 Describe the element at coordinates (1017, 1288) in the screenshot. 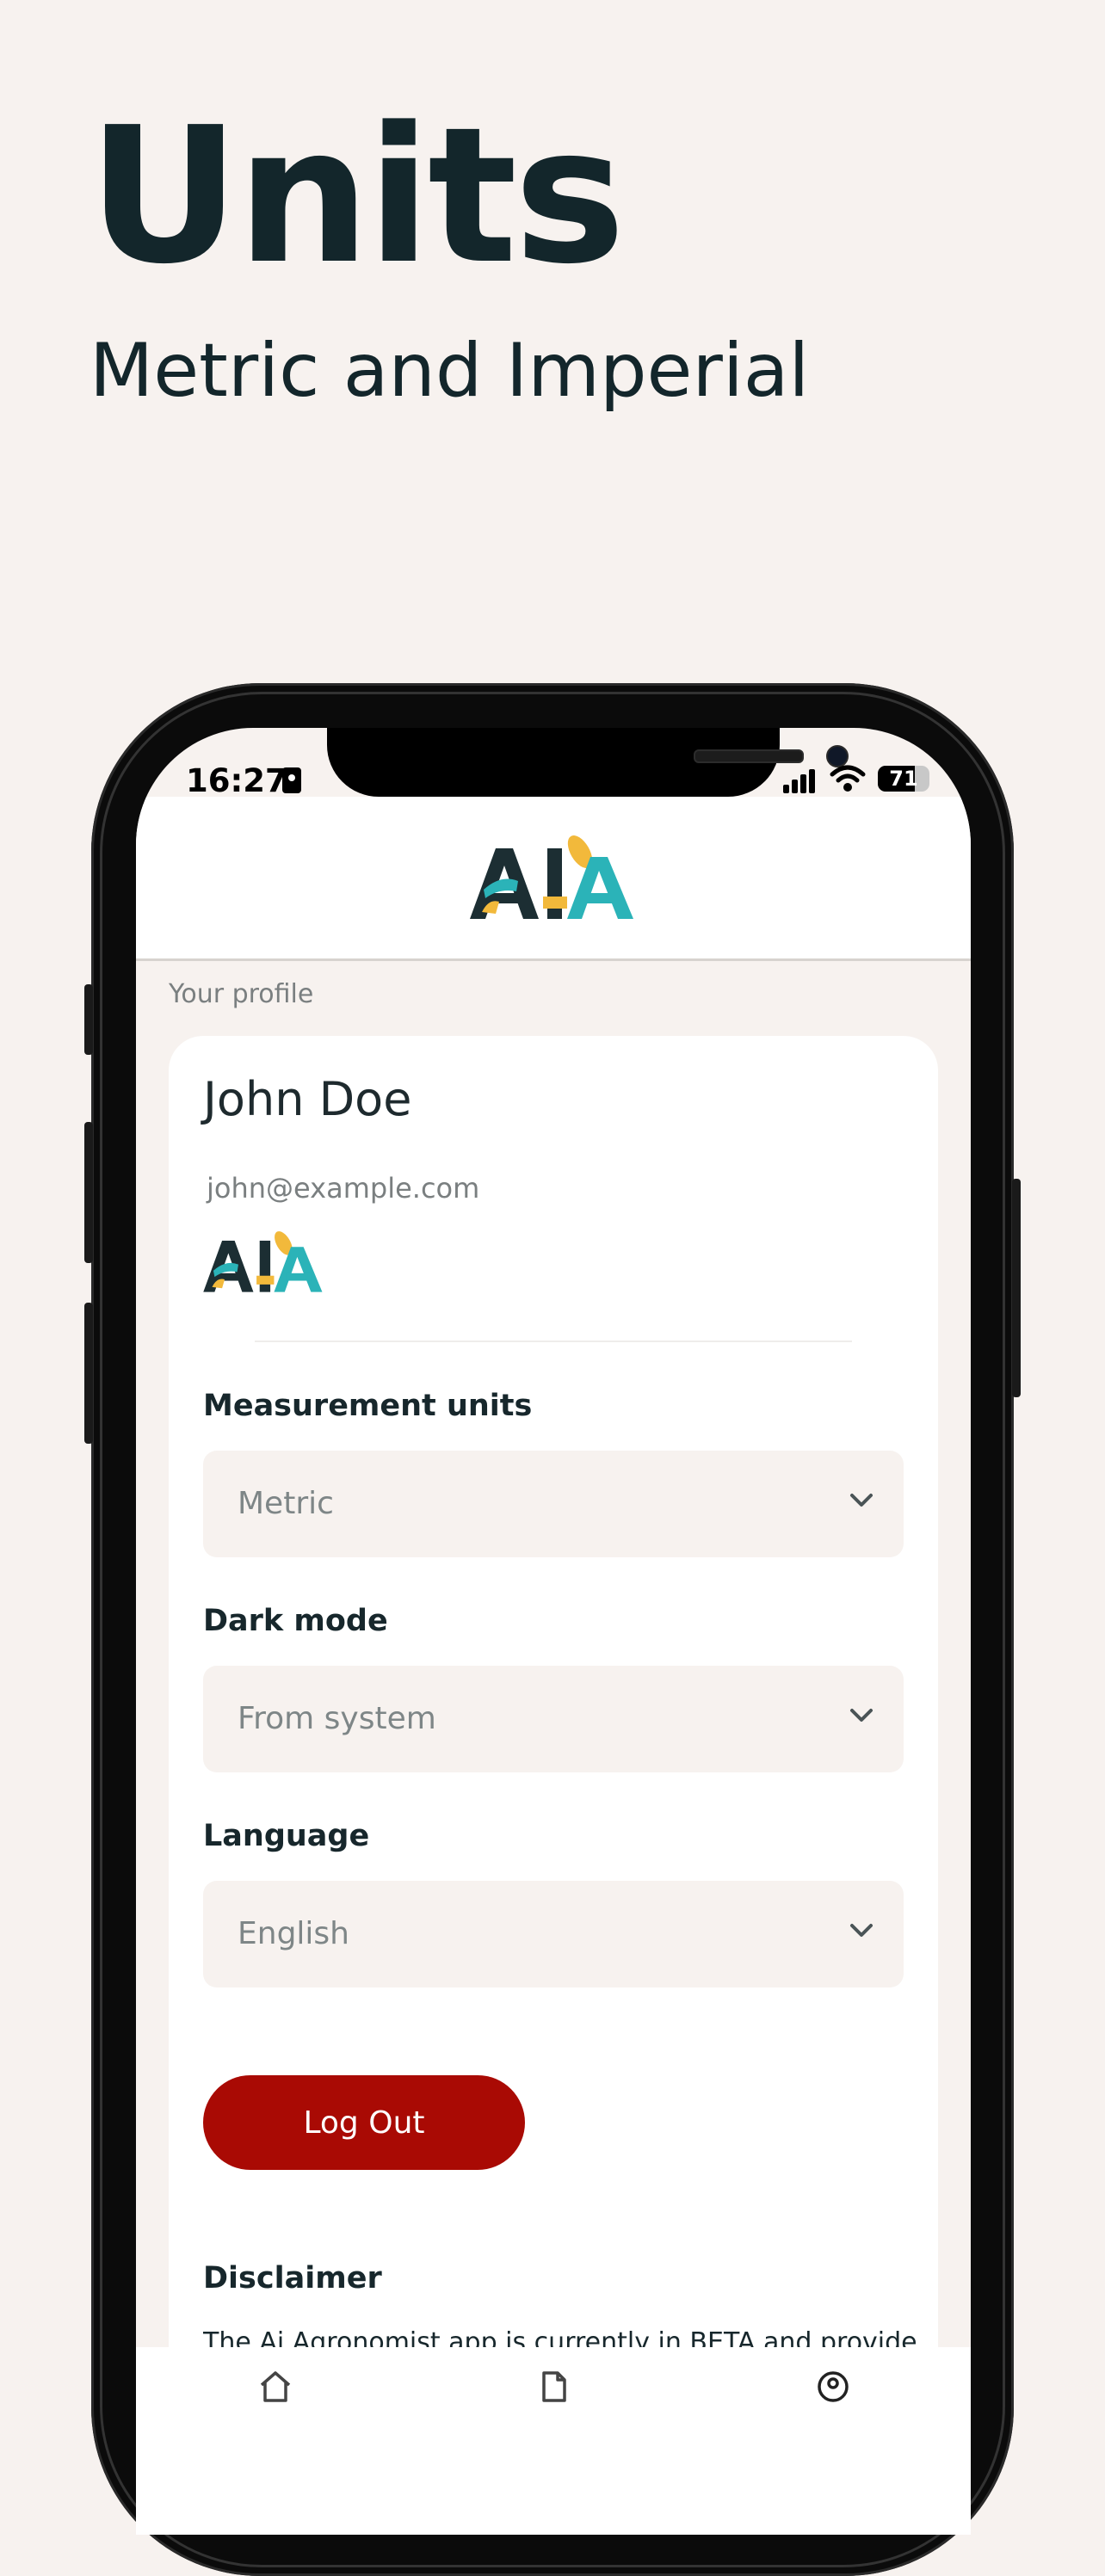

I see `power-button` at that location.